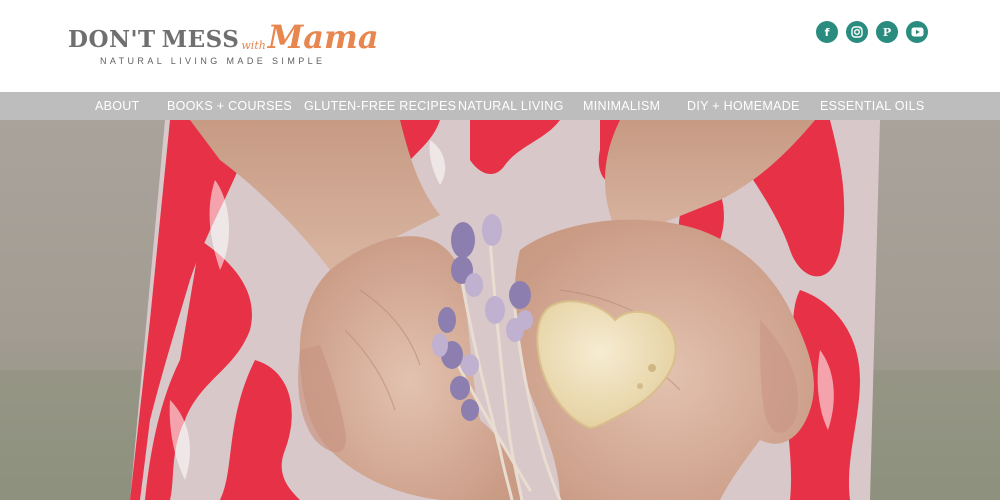 This screenshot has height=500, width=1000. I want to click on nav-item-books-courses: BOOKS + COURSES, so click(229, 106).